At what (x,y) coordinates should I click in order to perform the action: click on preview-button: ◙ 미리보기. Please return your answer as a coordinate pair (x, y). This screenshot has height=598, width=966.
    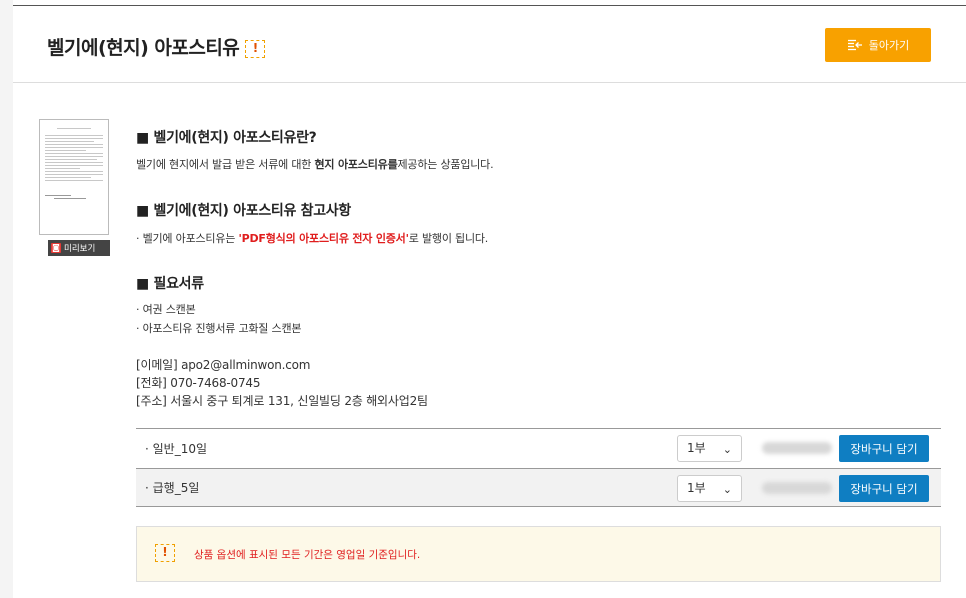
    Looking at the image, I should click on (79, 248).